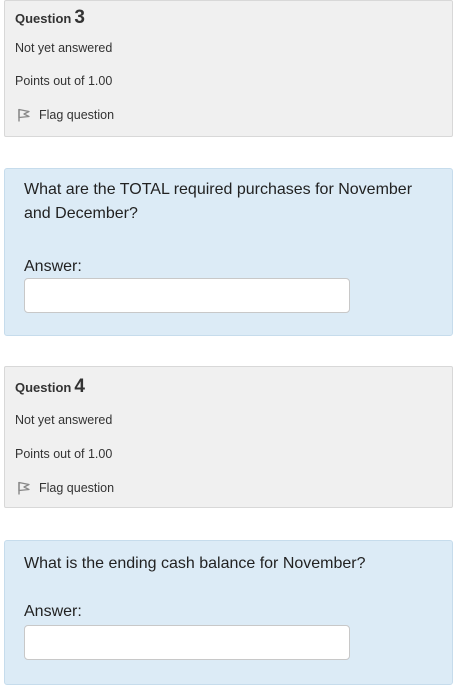  I want to click on question-heading: Question 4, so click(50, 387).